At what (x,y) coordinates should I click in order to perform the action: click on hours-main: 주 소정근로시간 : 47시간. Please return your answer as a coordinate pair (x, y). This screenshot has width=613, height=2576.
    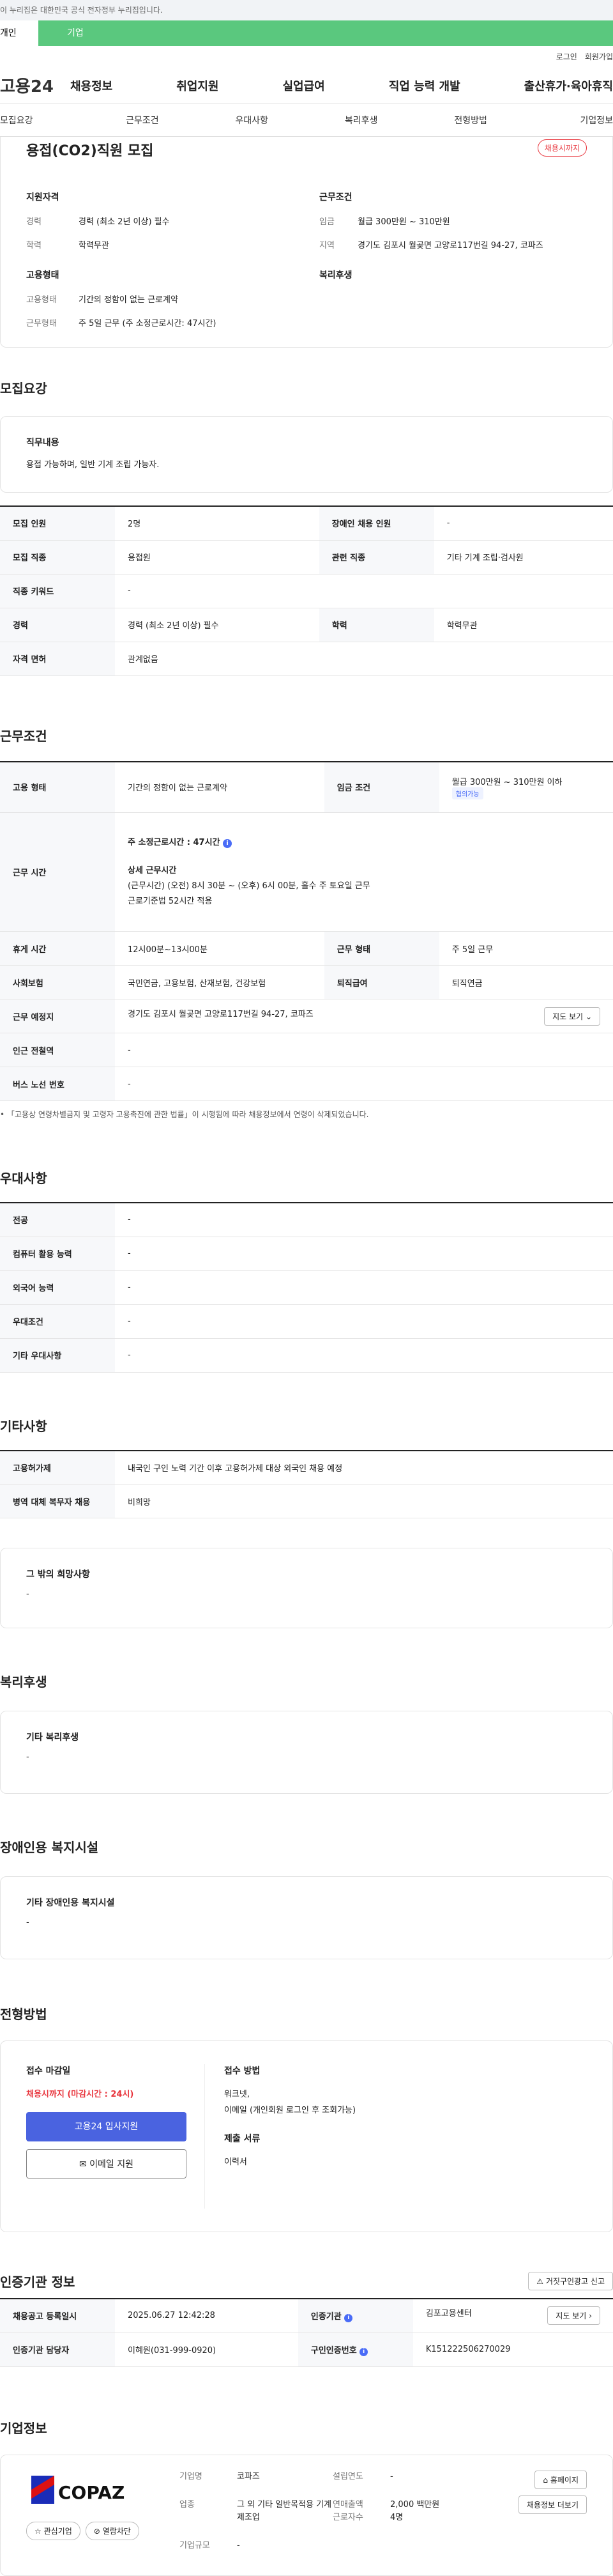
    Looking at the image, I should click on (174, 842).